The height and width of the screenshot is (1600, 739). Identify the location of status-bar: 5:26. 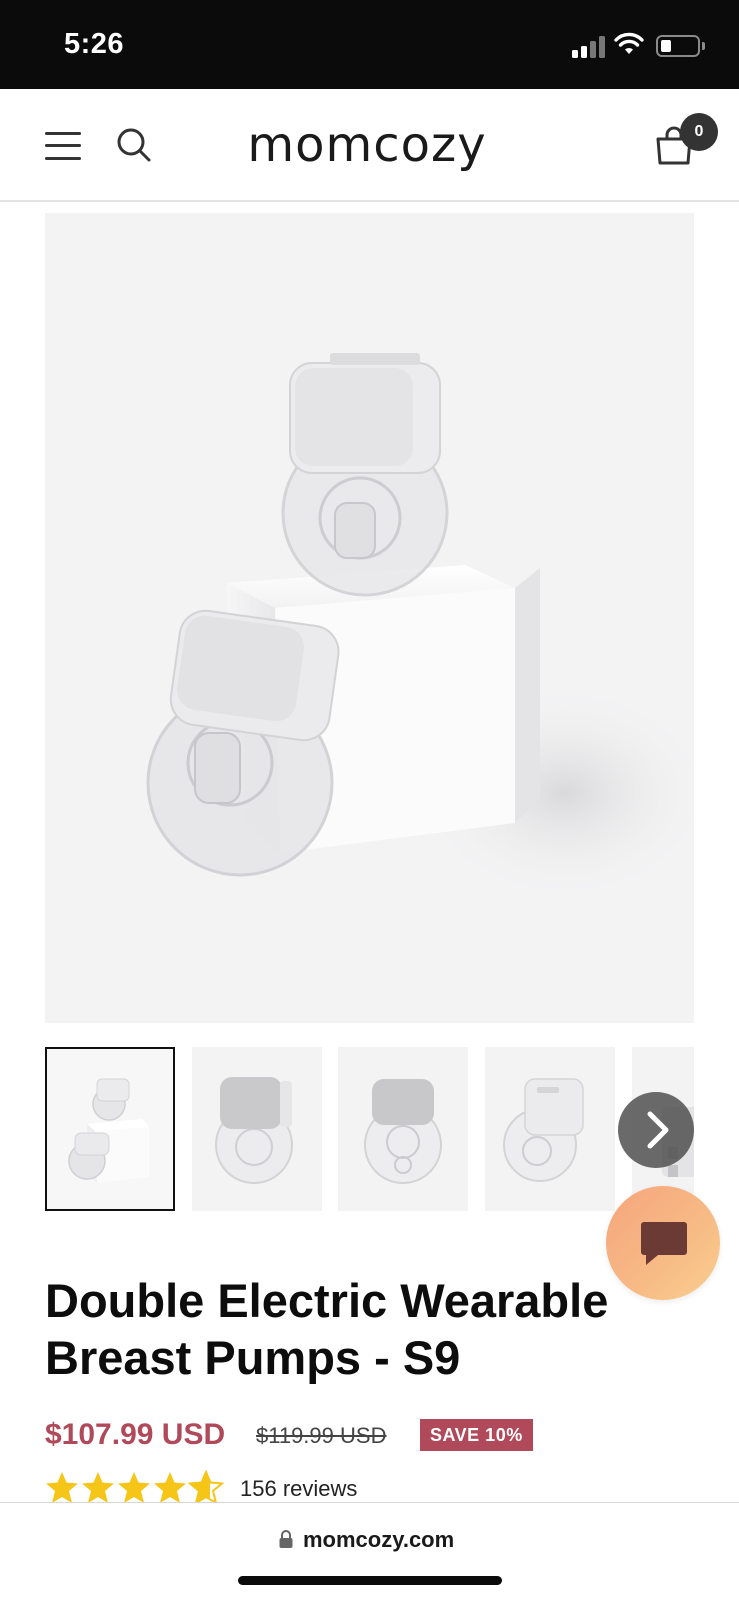
(369, 44).